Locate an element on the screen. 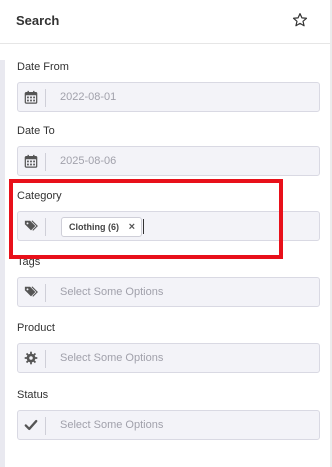  tags-field: Select Some Options is located at coordinates (168, 292).